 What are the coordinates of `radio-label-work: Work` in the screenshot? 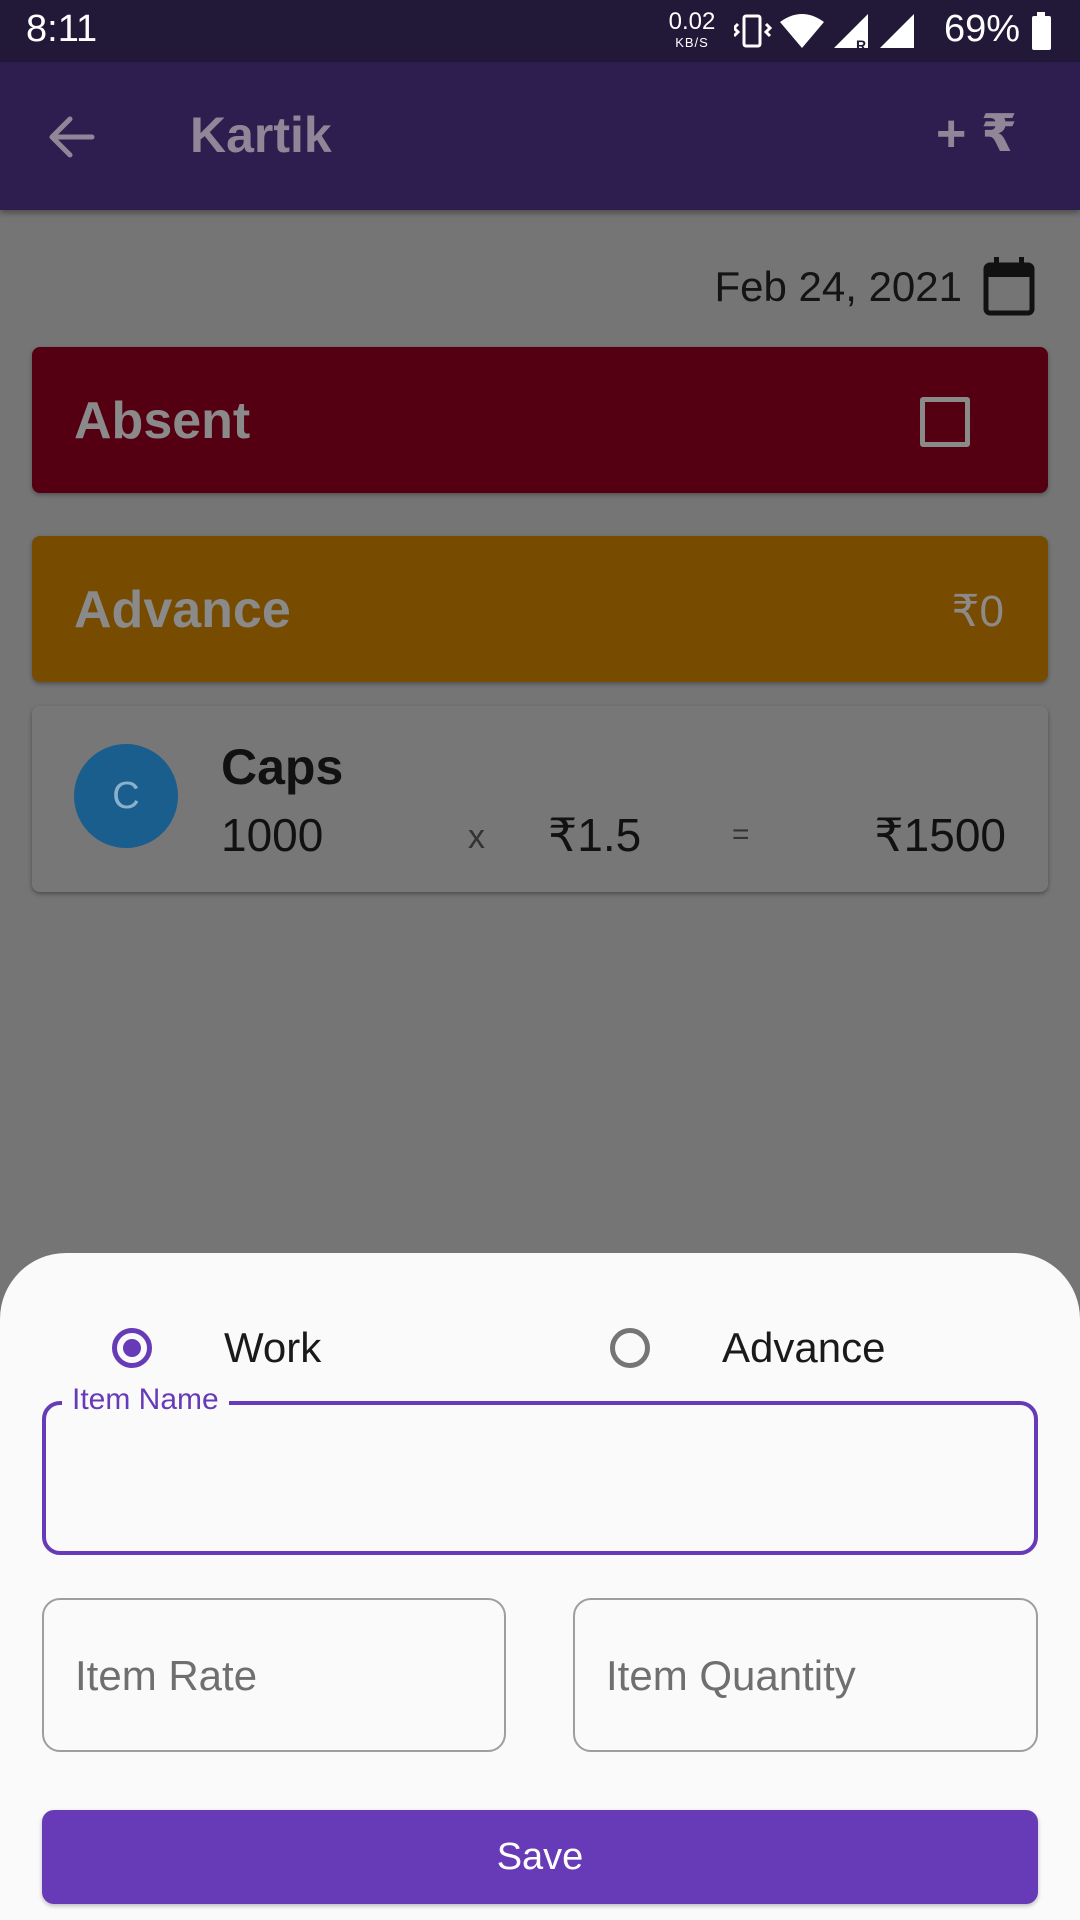 It's located at (273, 1347).